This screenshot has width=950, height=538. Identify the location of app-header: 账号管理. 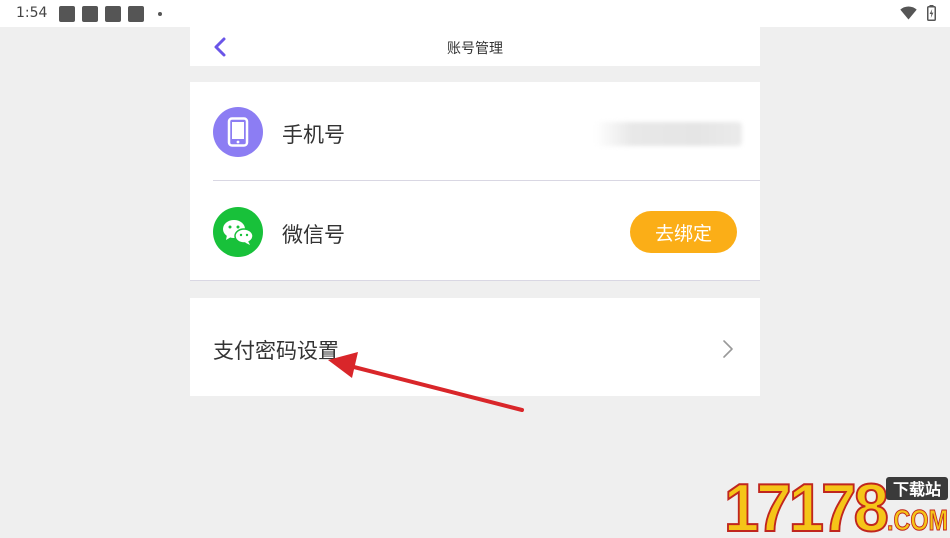
(475, 46).